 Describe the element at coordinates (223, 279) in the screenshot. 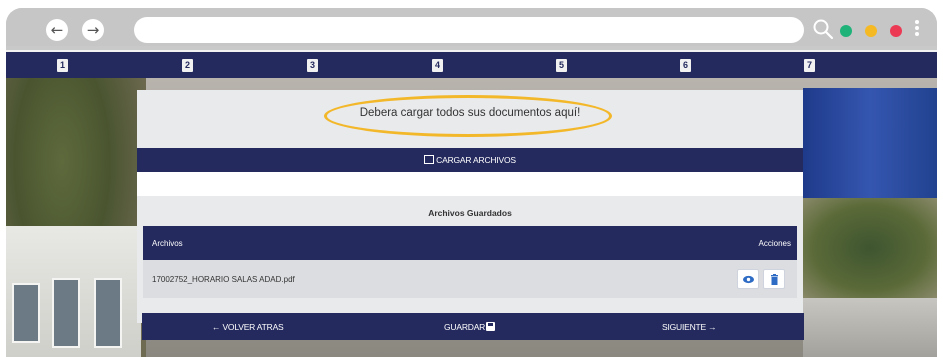

I see `file-name: 17002752_HORARIO SALAS ADAD.pdf` at that location.